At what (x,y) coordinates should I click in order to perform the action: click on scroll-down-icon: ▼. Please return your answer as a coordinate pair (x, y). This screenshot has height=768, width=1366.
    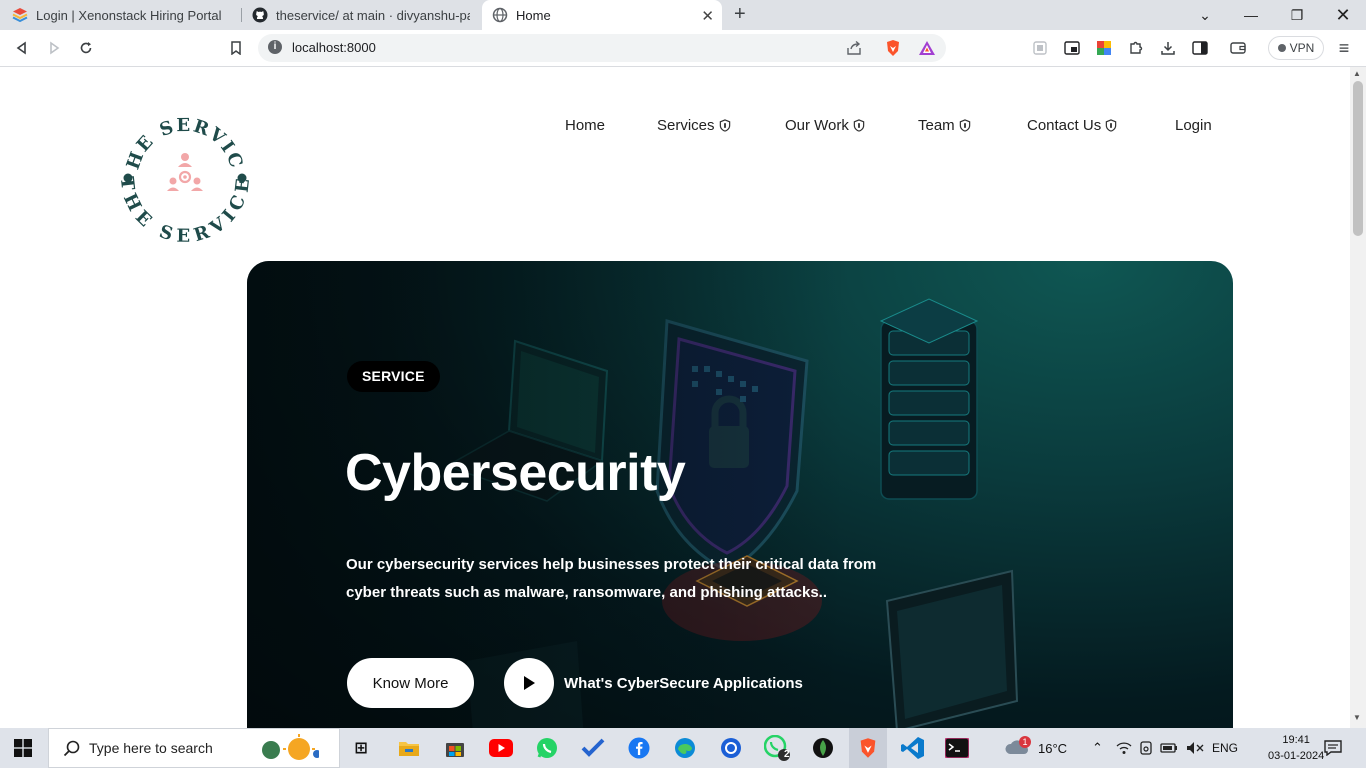
    Looking at the image, I should click on (1357, 717).